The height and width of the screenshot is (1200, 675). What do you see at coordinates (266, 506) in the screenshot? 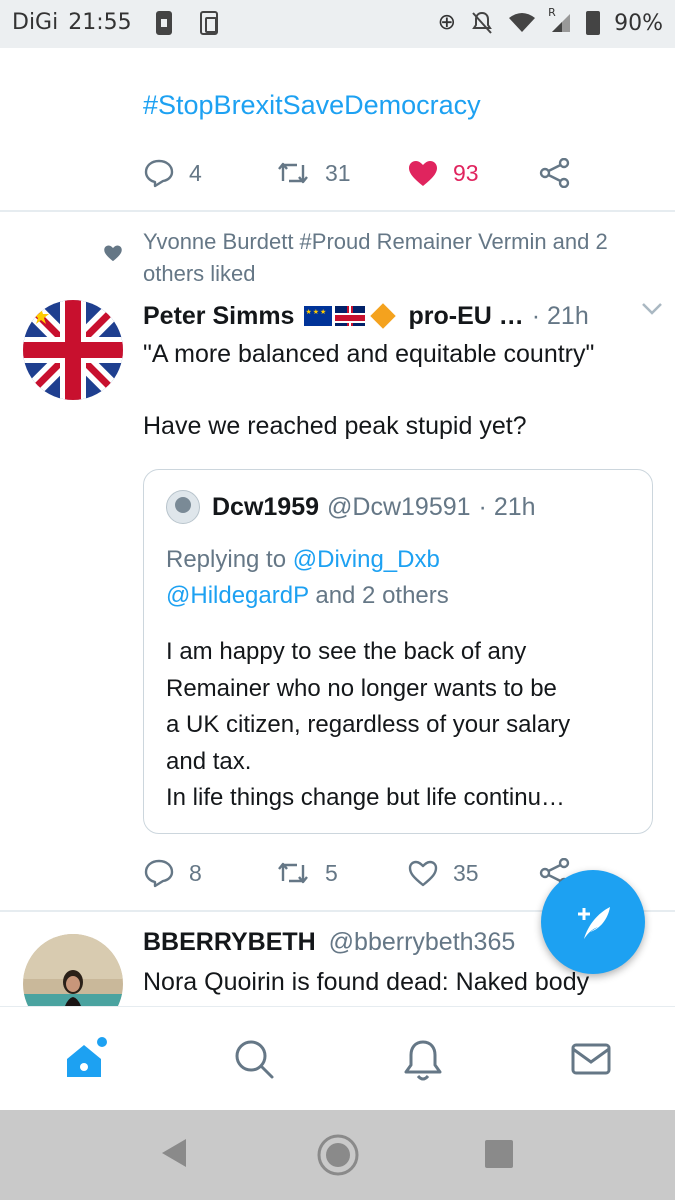
I see `quoted-author-name: Dcw1959` at bounding box center [266, 506].